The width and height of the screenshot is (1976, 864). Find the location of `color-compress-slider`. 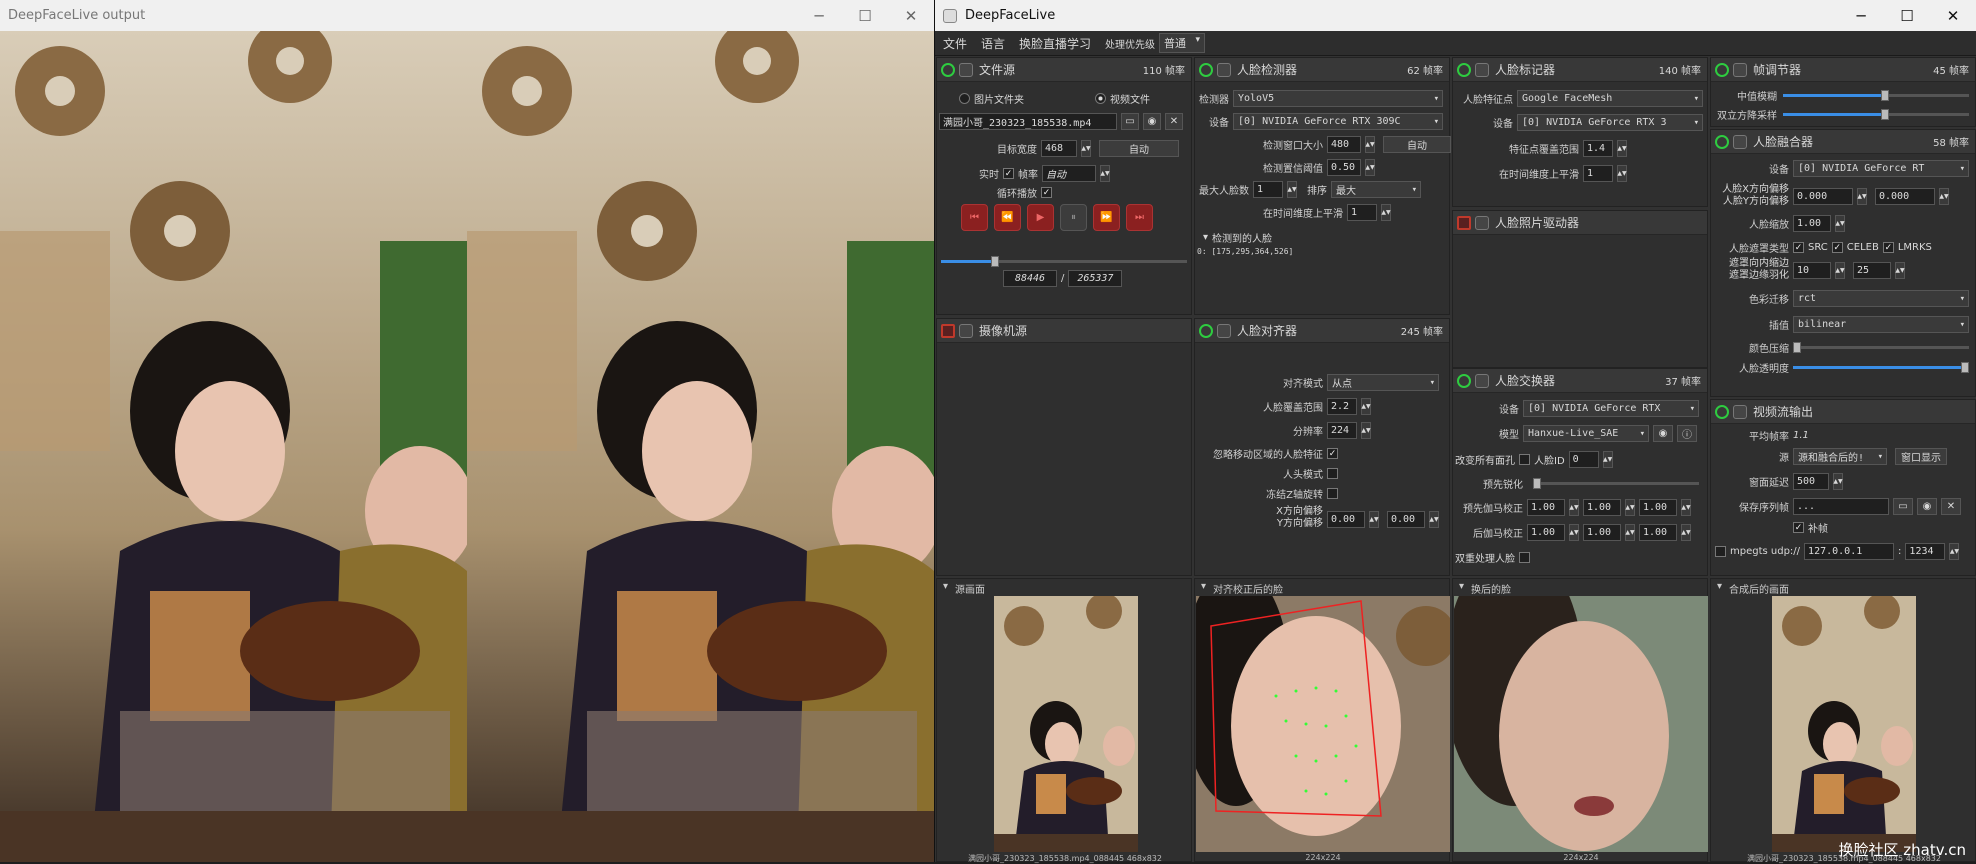

color-compress-slider is located at coordinates (1881, 347).